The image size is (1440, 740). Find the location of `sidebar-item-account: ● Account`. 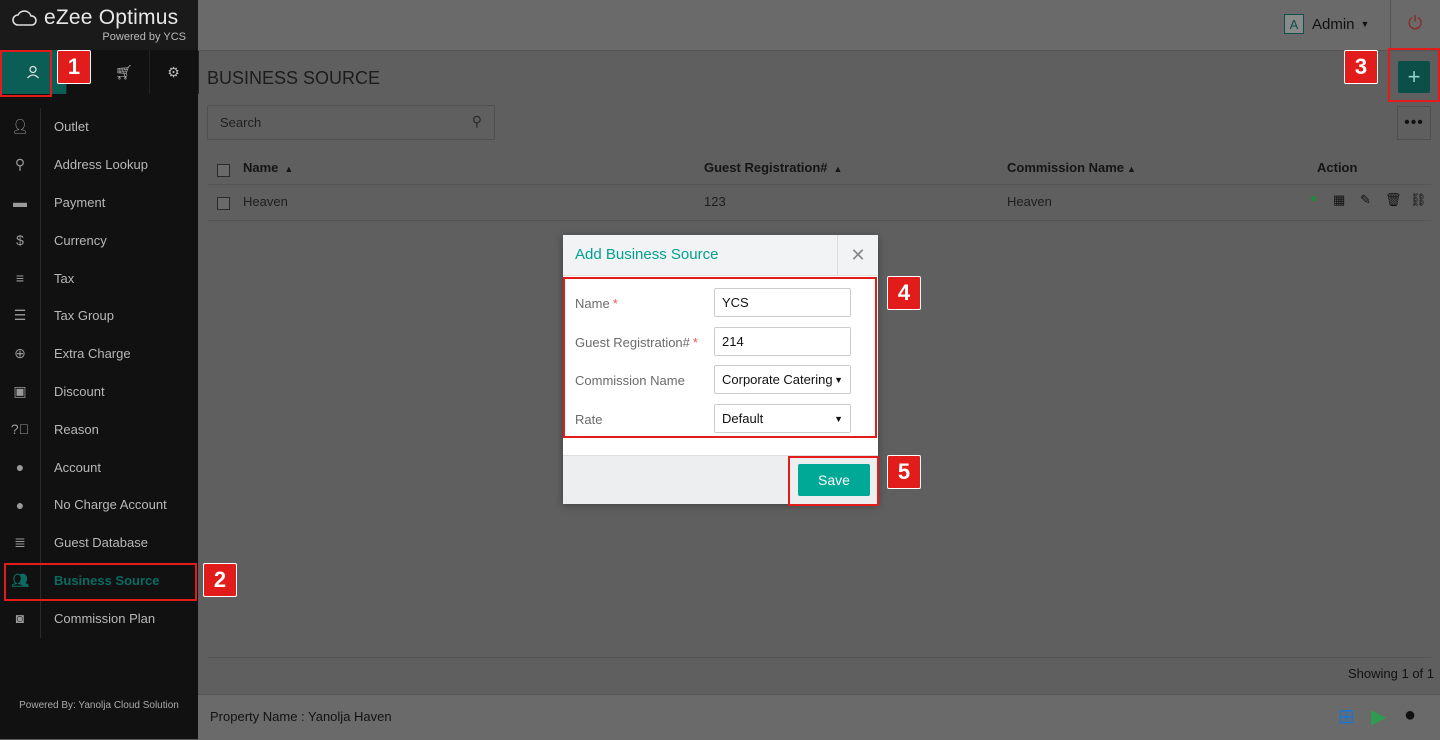

sidebar-item-account: ● Account is located at coordinates (99, 467).